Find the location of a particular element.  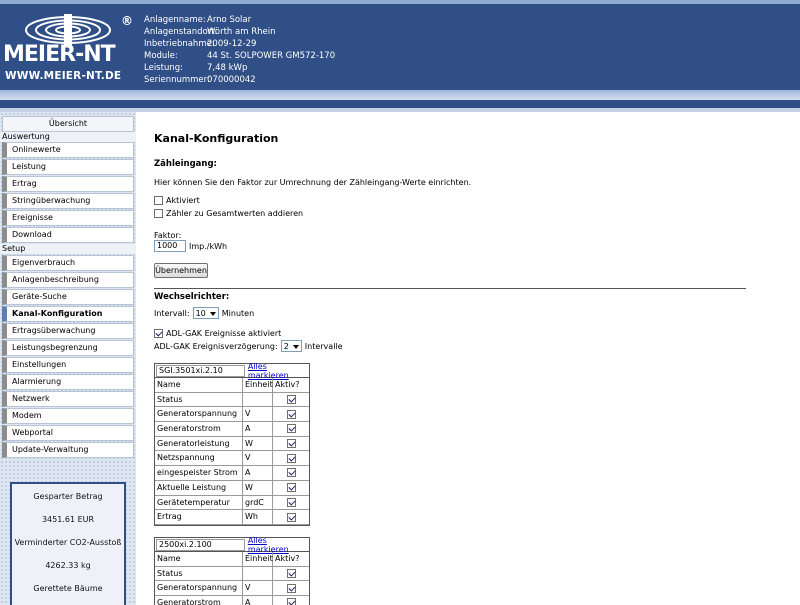

device-header: 2500xi.2.100 Alles markieren is located at coordinates (232, 545).